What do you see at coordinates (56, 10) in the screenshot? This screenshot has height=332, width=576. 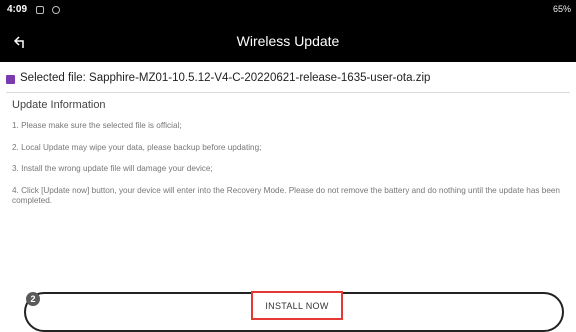 I see `sync-icon` at bounding box center [56, 10].